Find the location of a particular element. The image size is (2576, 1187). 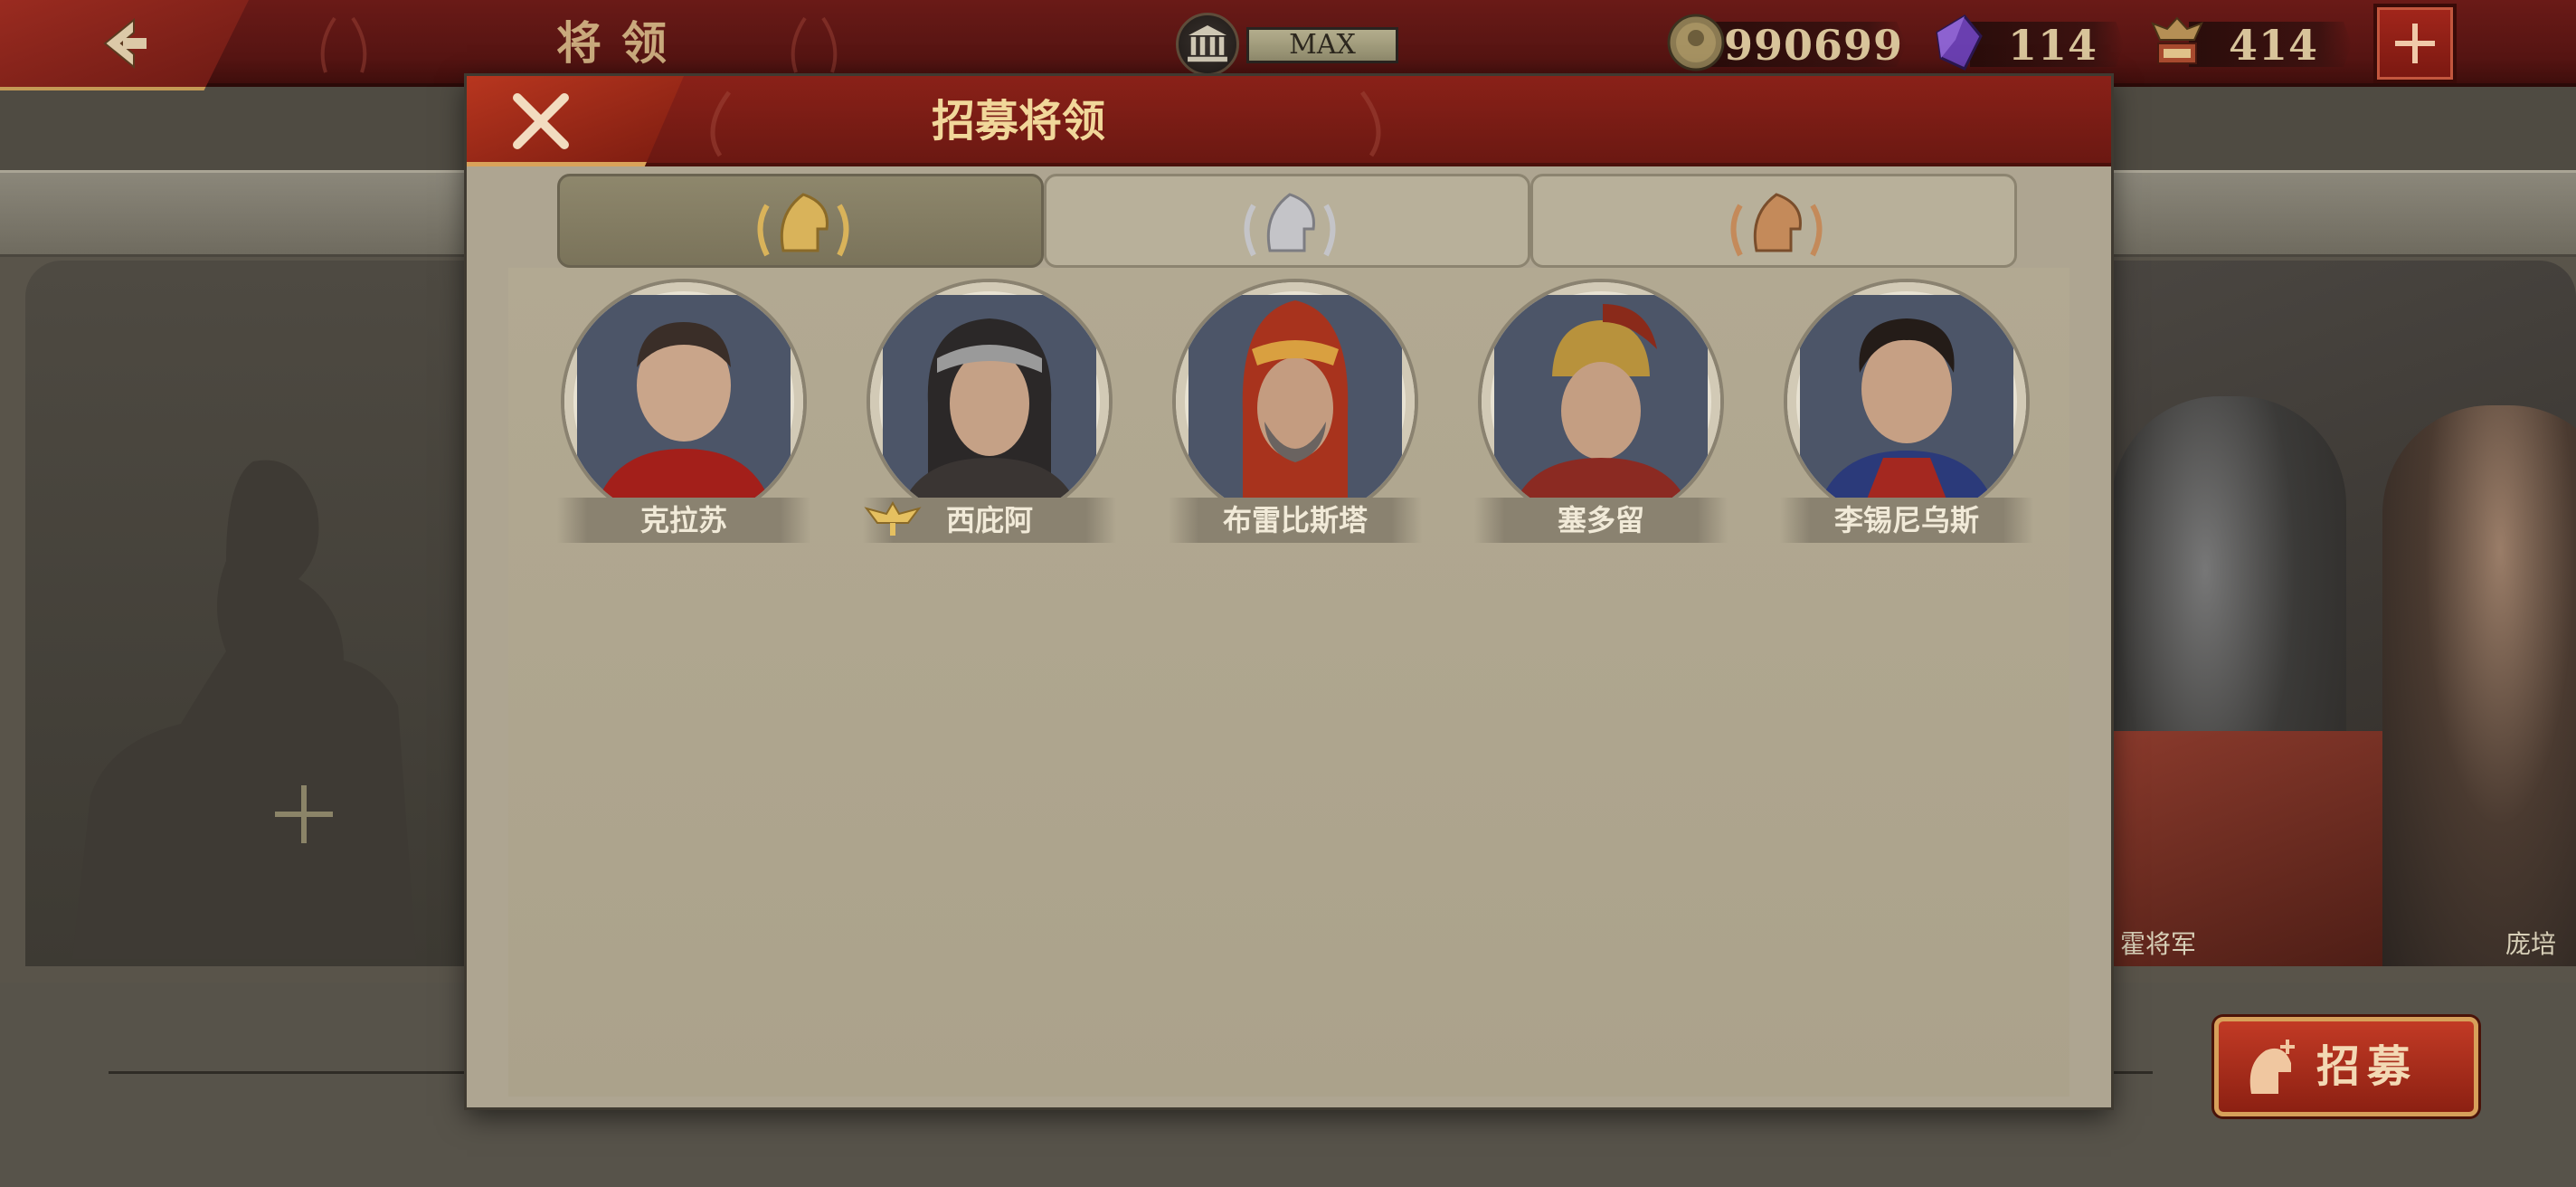

add-general-plus-icon is located at coordinates (304, 814).